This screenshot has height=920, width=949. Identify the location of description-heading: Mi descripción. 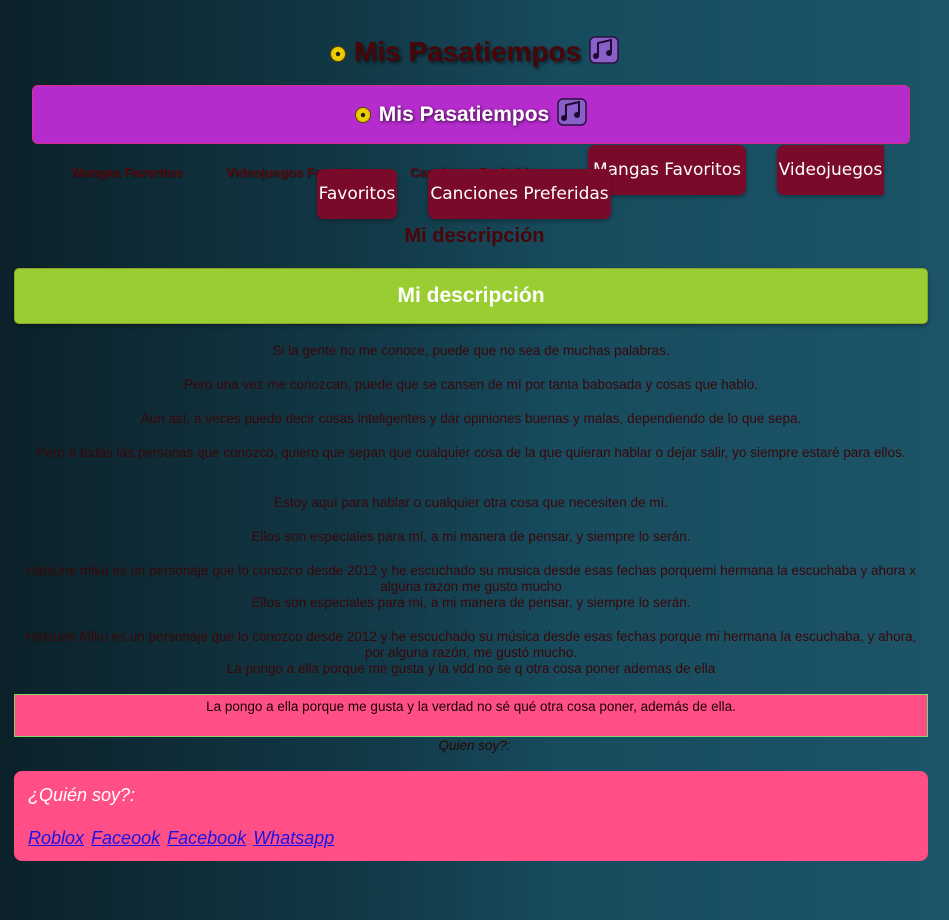
(474, 236).